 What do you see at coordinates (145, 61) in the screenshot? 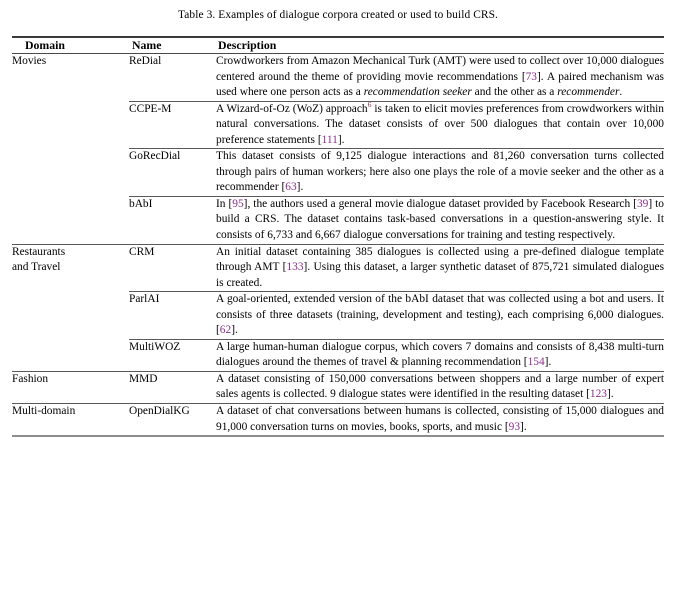
I see `cell-name: ReDial` at bounding box center [145, 61].